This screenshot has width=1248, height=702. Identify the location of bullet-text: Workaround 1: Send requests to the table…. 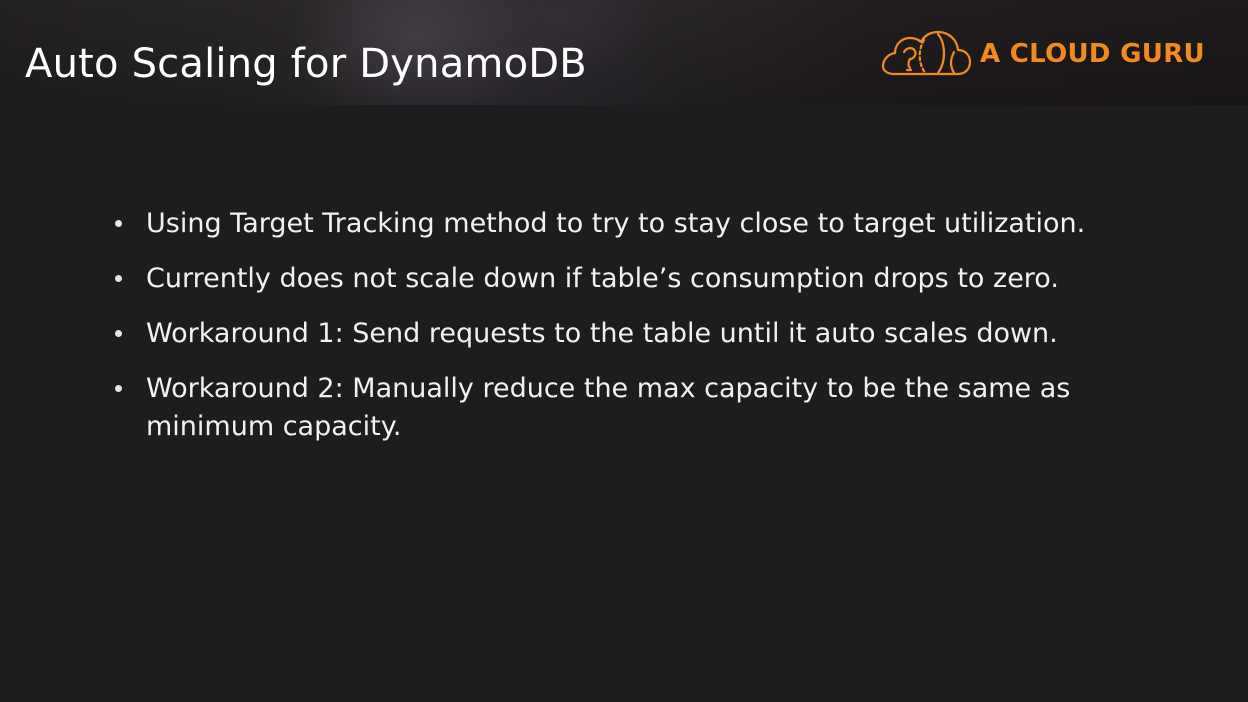
(602, 333).